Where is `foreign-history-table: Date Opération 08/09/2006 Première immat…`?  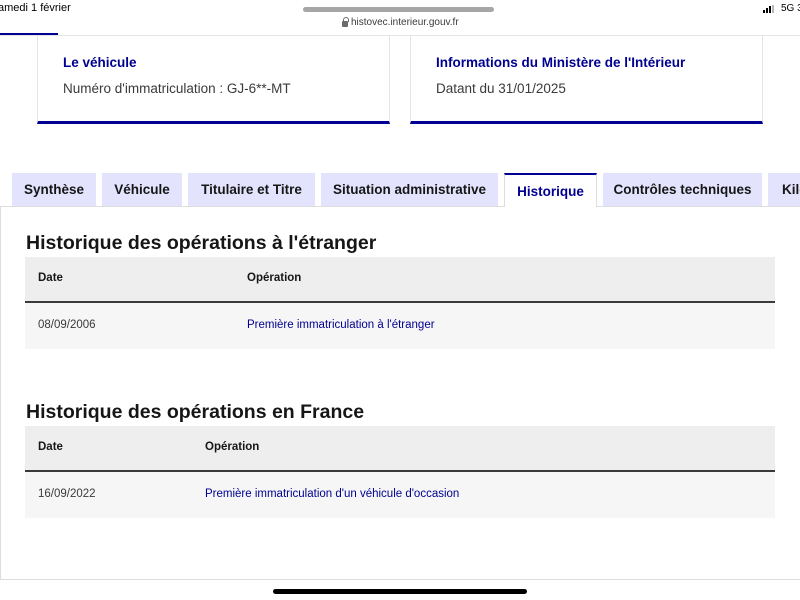 foreign-history-table: Date Opération 08/09/2006 Première immat… is located at coordinates (400, 303).